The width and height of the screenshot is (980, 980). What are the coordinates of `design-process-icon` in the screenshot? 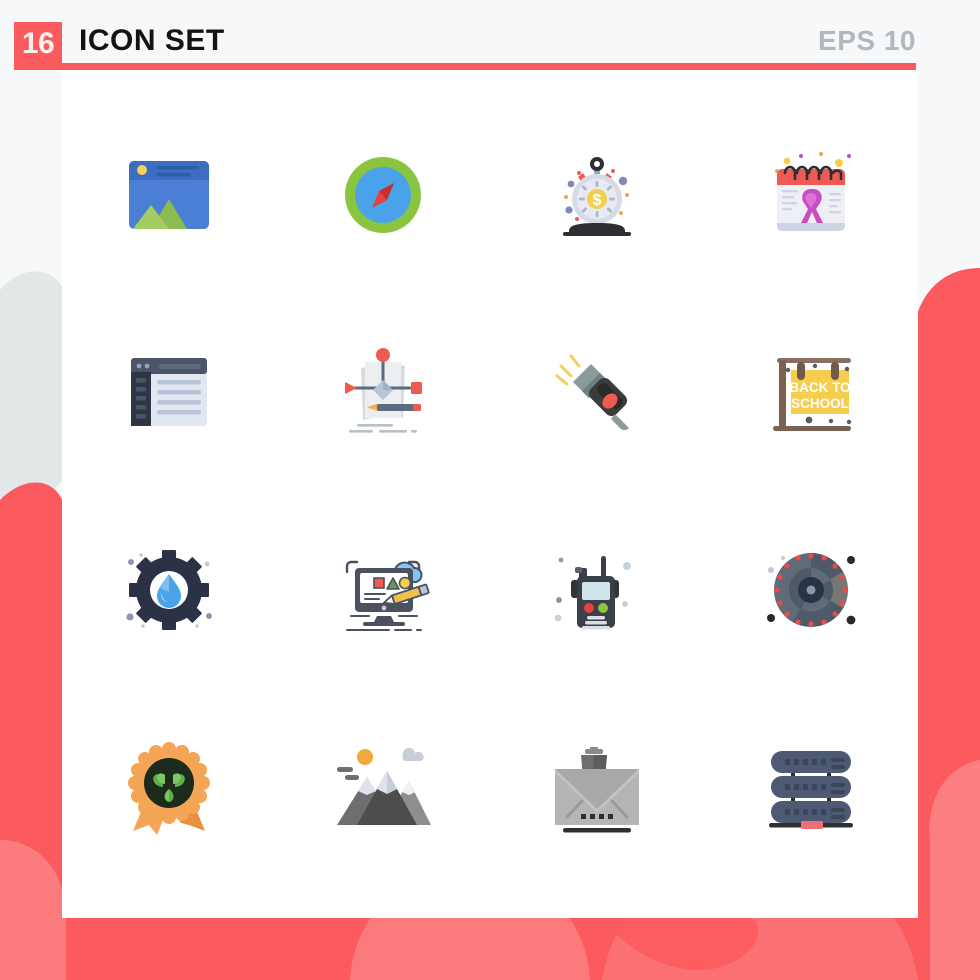 It's located at (383, 390).